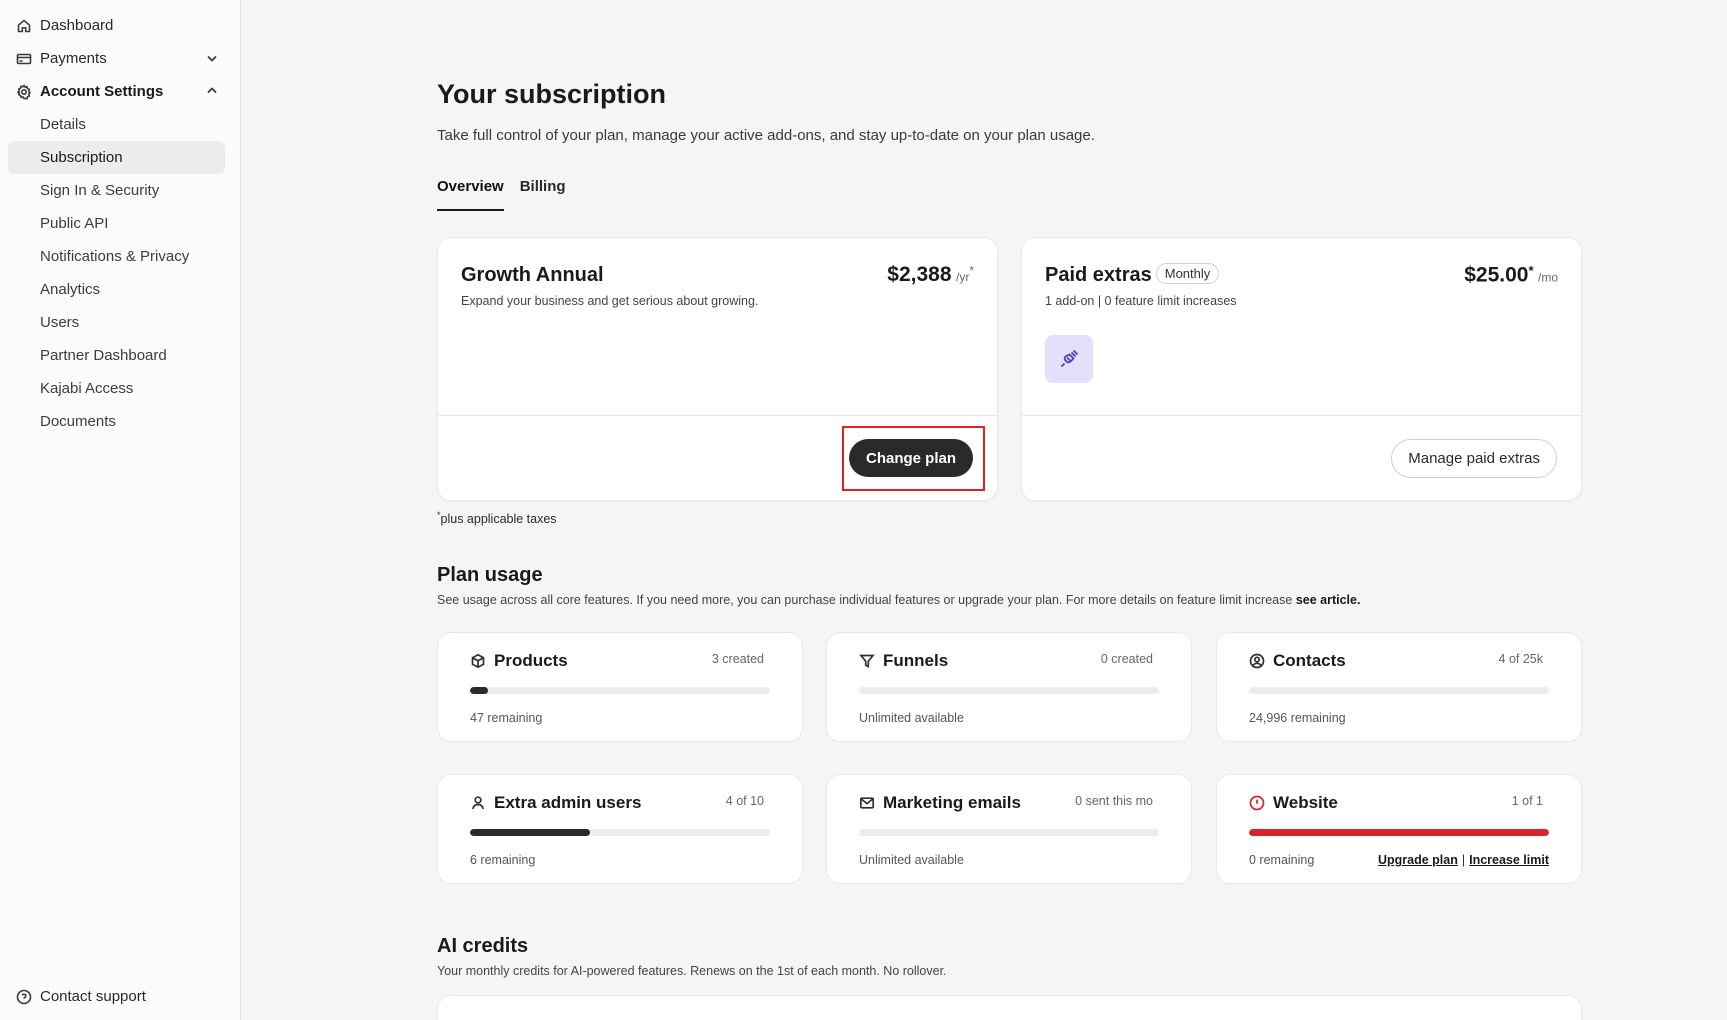 This screenshot has width=1727, height=1020. What do you see at coordinates (24, 91) in the screenshot?
I see `gear-icon` at bounding box center [24, 91].